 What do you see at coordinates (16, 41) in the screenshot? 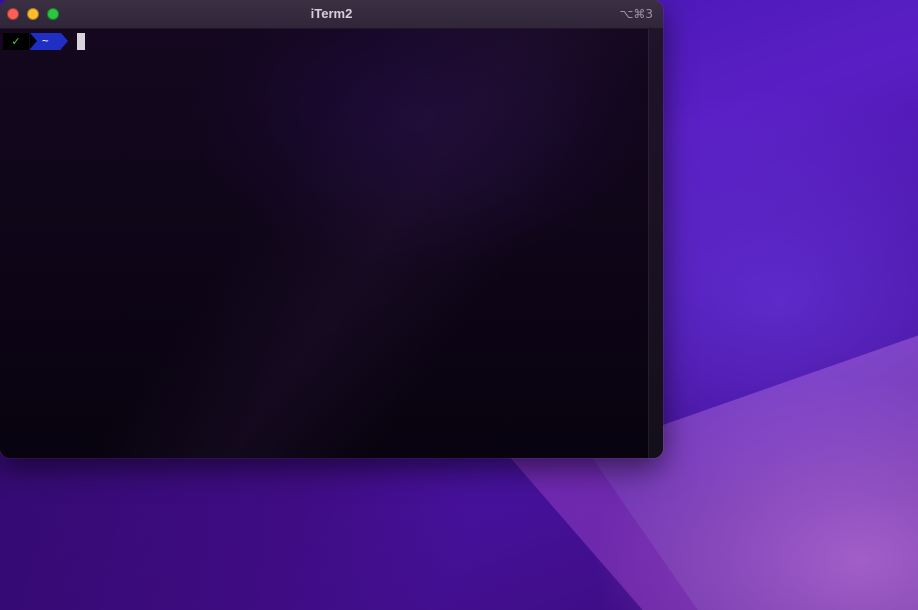
I see `checkmark-icon: ✓` at bounding box center [16, 41].